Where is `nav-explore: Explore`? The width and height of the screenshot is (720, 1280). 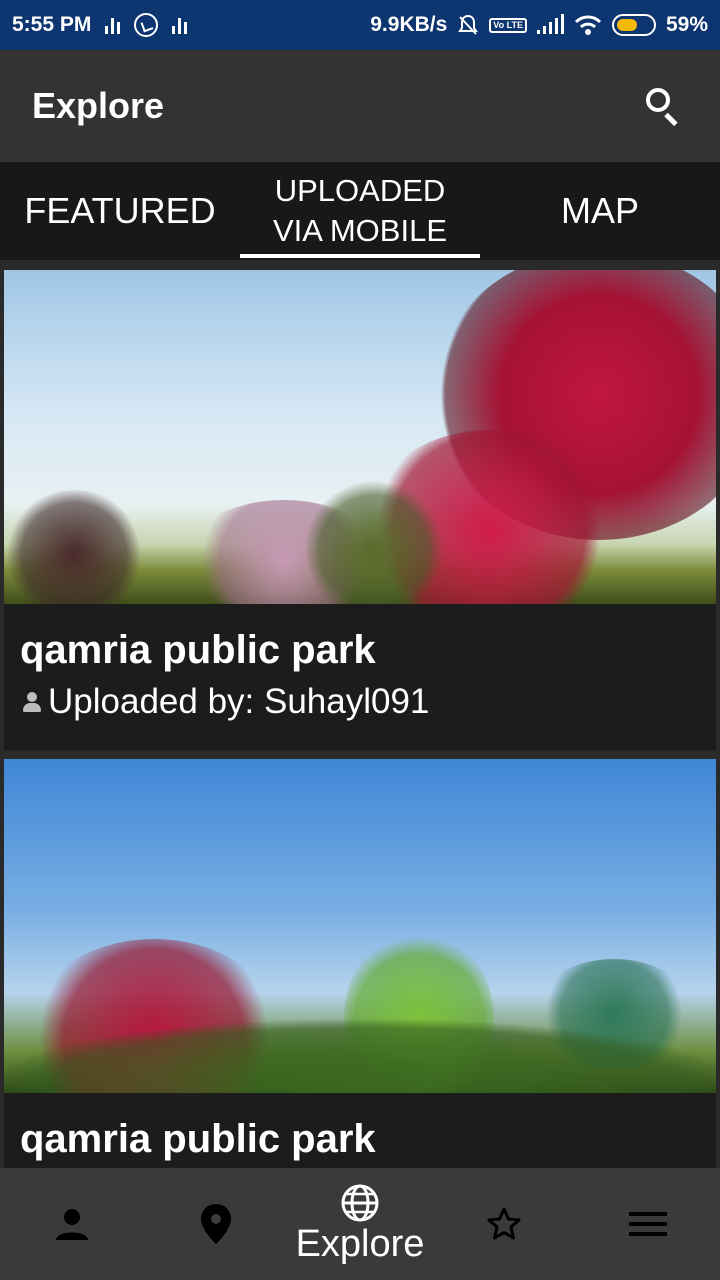
nav-explore: Explore is located at coordinates (360, 1224).